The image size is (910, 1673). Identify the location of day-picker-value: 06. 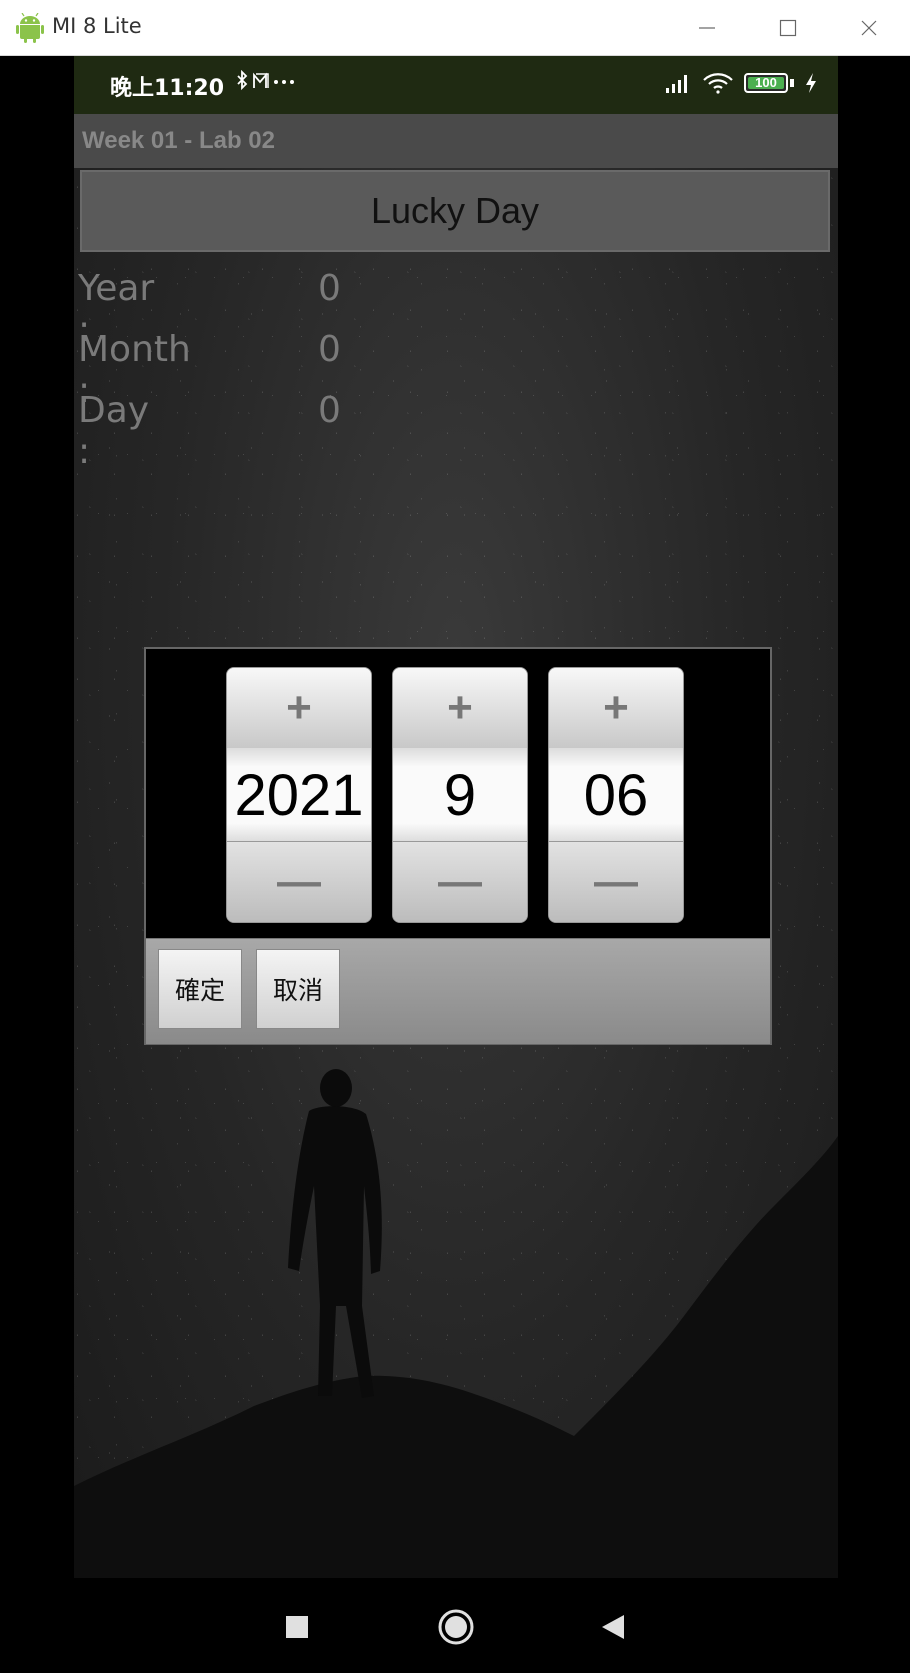
(616, 795).